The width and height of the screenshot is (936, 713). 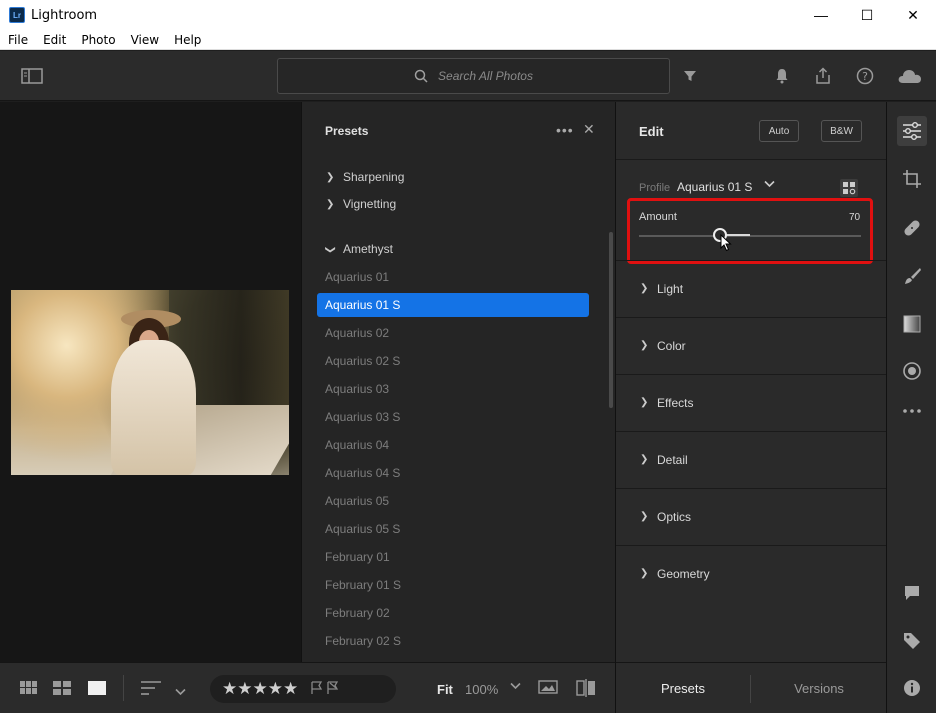 I want to click on preset-item: Aquarius 03, so click(x=357, y=389).